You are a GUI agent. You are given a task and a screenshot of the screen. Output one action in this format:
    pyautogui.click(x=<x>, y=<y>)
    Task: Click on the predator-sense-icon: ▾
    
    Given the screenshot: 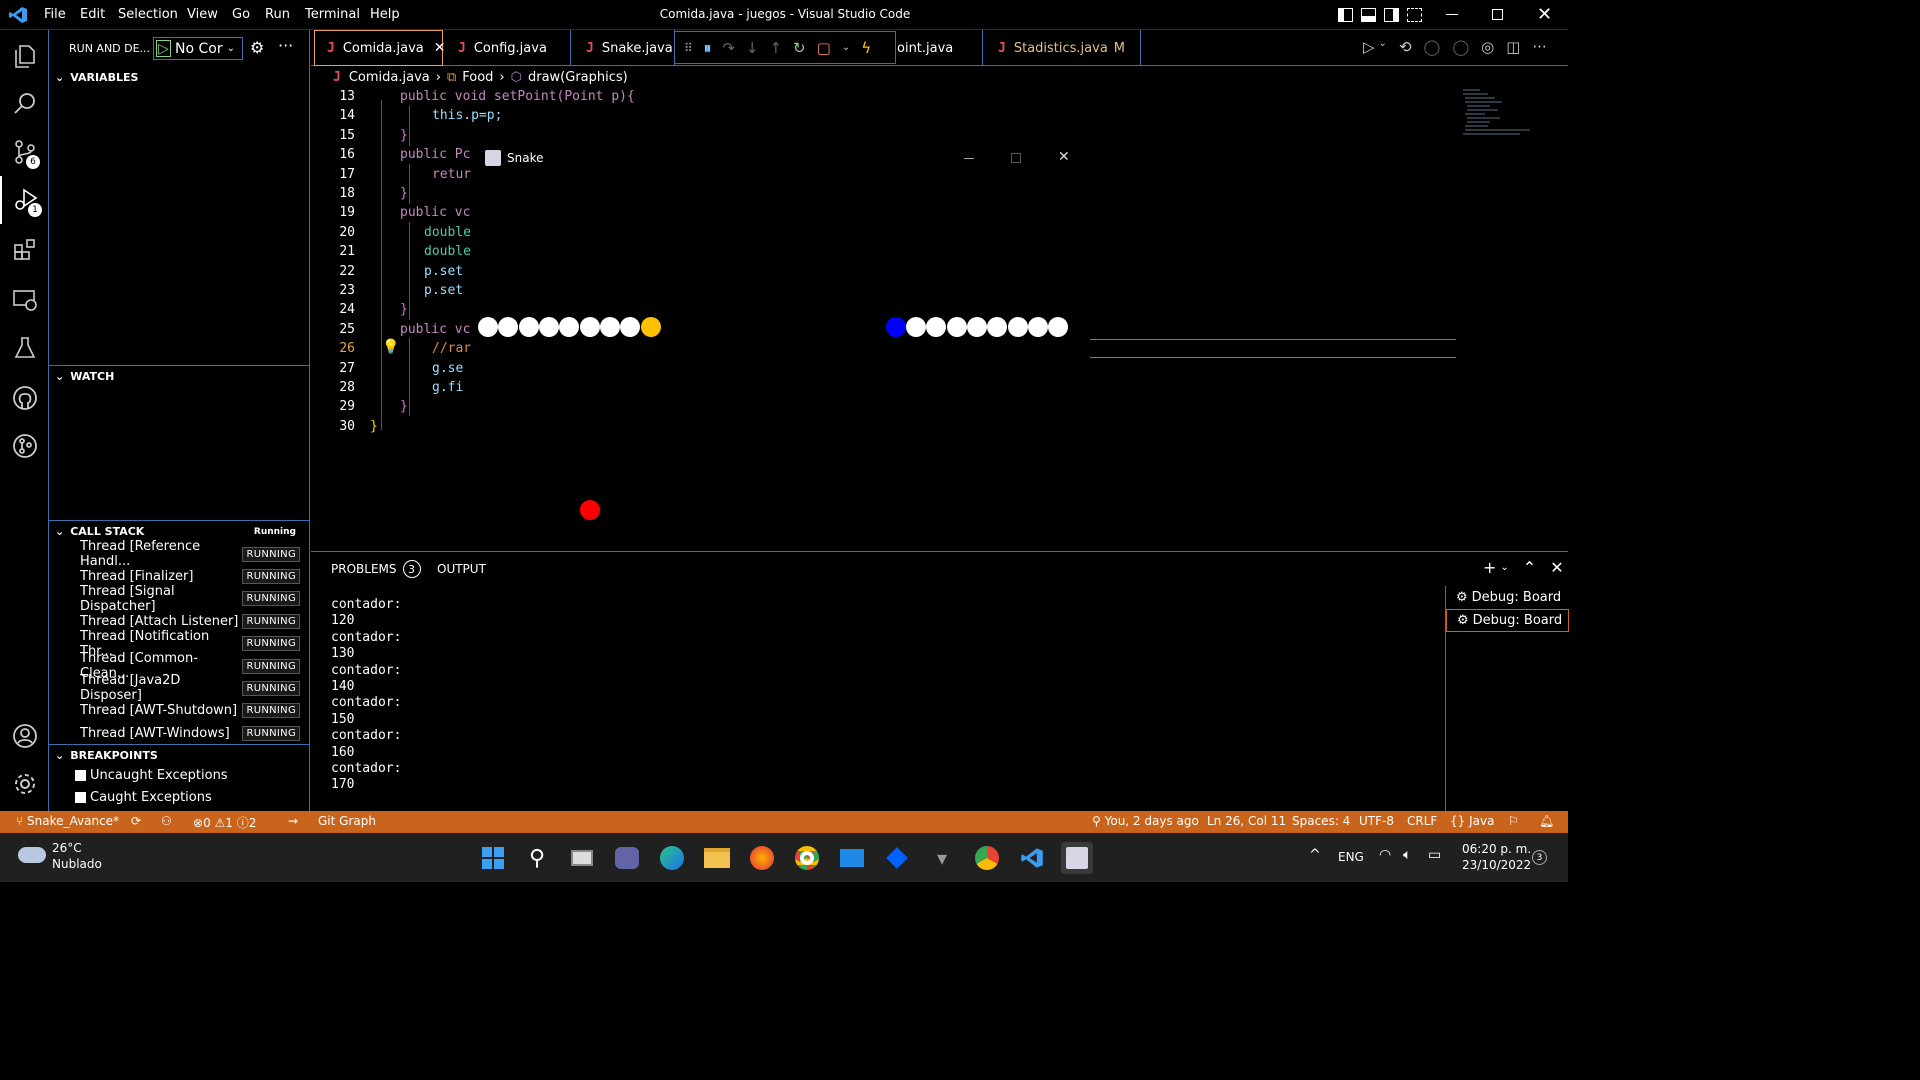 What is the action you would take?
    pyautogui.click(x=942, y=858)
    